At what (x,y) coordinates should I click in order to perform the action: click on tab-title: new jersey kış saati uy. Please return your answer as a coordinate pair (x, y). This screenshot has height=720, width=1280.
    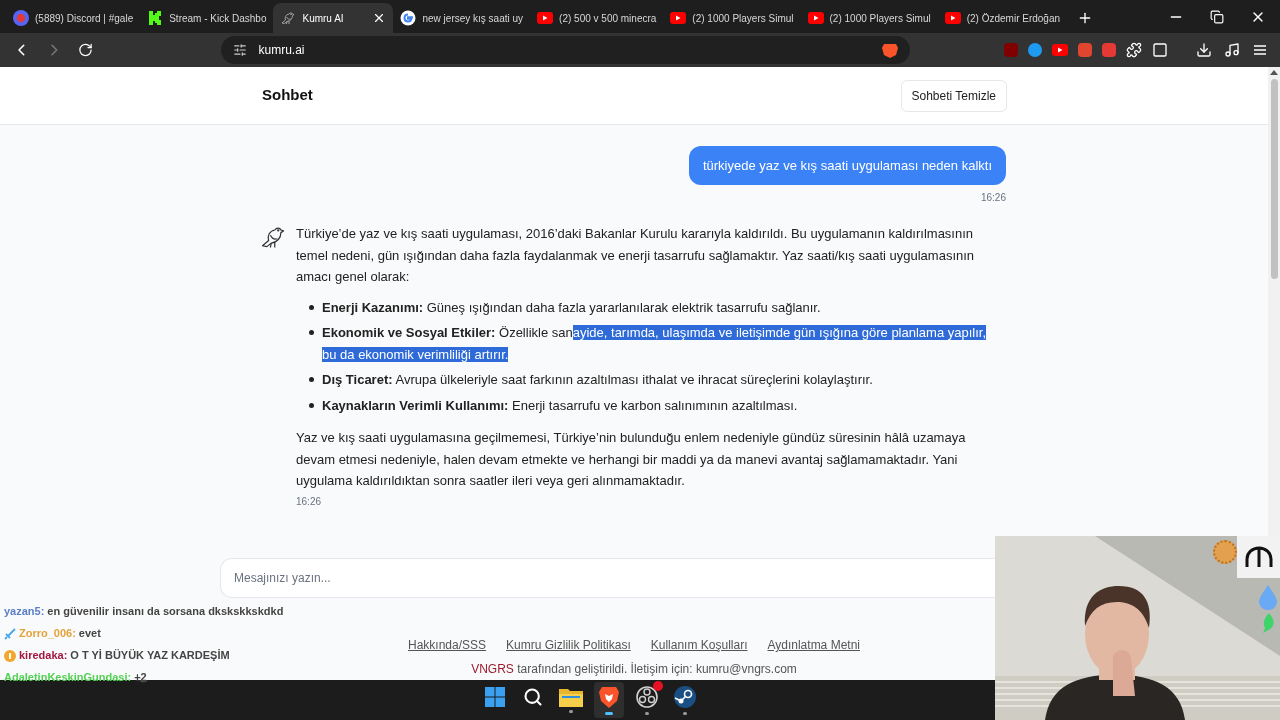
    Looking at the image, I should click on (473, 18).